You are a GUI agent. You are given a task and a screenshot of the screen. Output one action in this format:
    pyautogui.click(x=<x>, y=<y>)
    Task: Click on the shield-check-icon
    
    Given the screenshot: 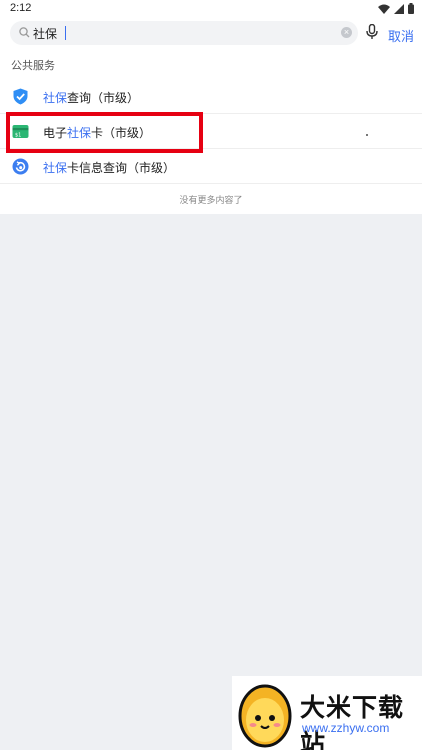 What is the action you would take?
    pyautogui.click(x=20, y=96)
    